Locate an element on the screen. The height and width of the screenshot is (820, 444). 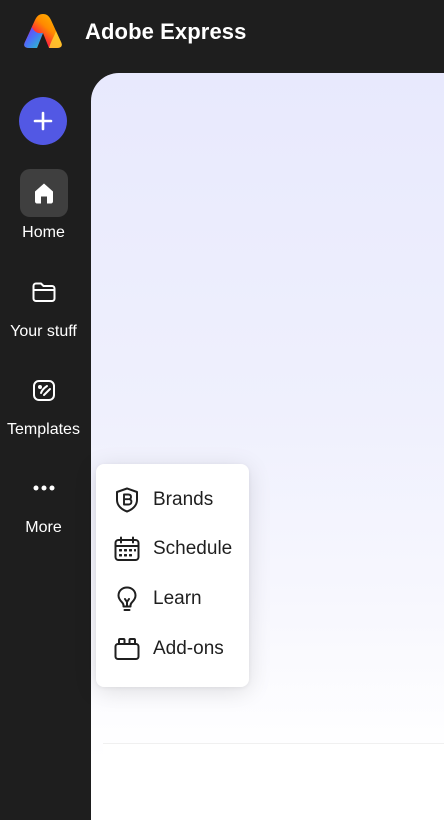
menu-item-label: Schedule is located at coordinates (193, 548).